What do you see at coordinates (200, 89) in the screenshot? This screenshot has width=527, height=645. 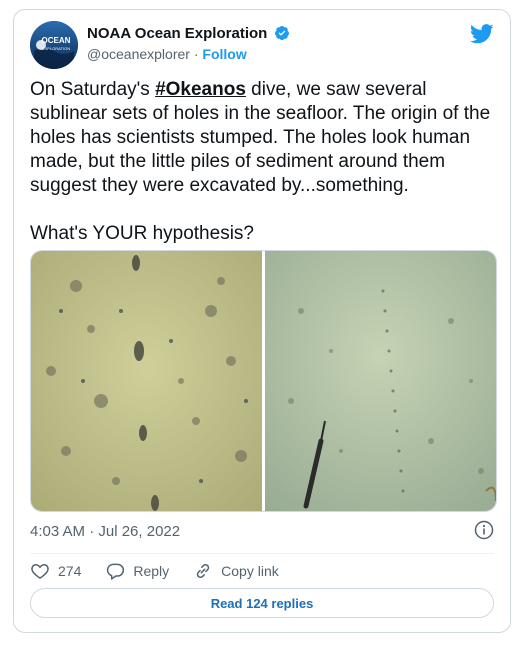 I see `hashtag-link: #Okeanos` at bounding box center [200, 89].